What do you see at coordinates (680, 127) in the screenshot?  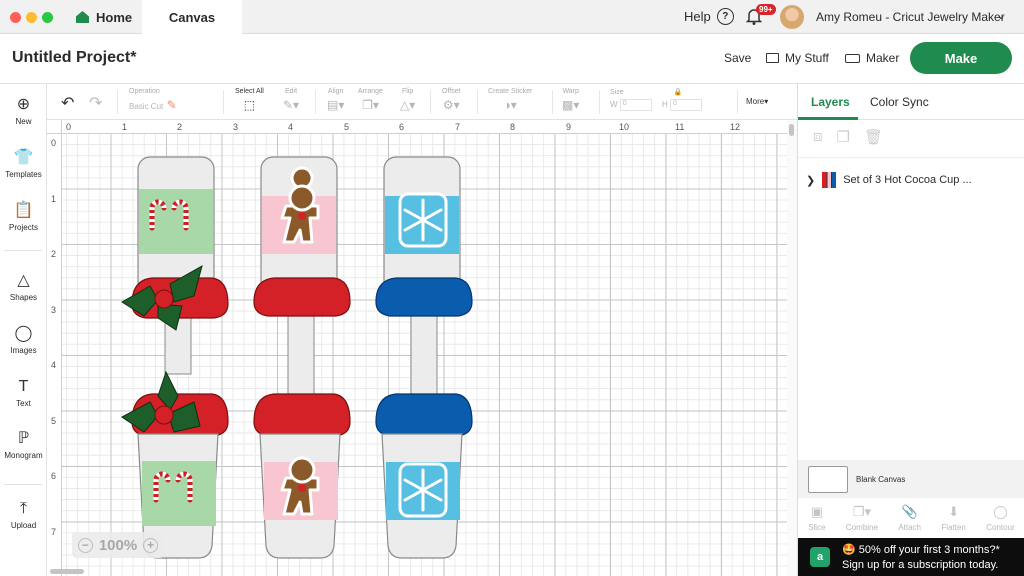 I see `h-tick-label: 11` at bounding box center [680, 127].